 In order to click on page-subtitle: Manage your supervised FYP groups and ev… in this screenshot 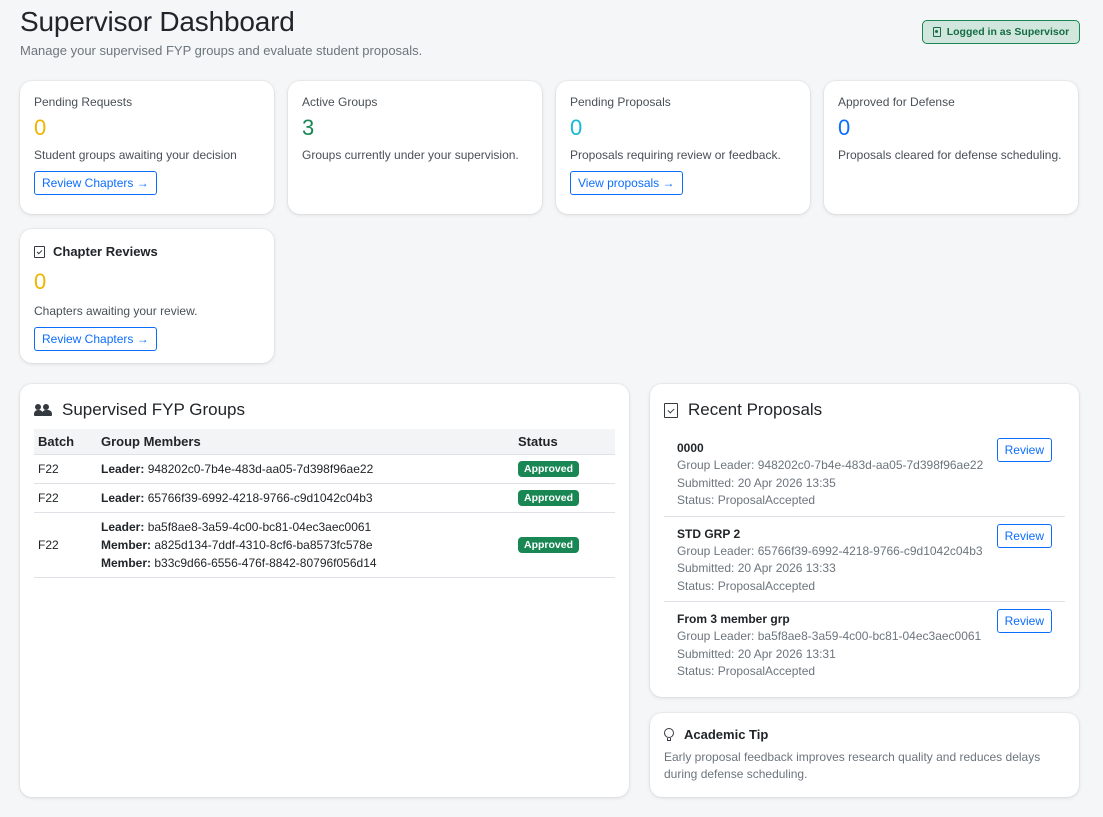, I will do `click(221, 50)`.